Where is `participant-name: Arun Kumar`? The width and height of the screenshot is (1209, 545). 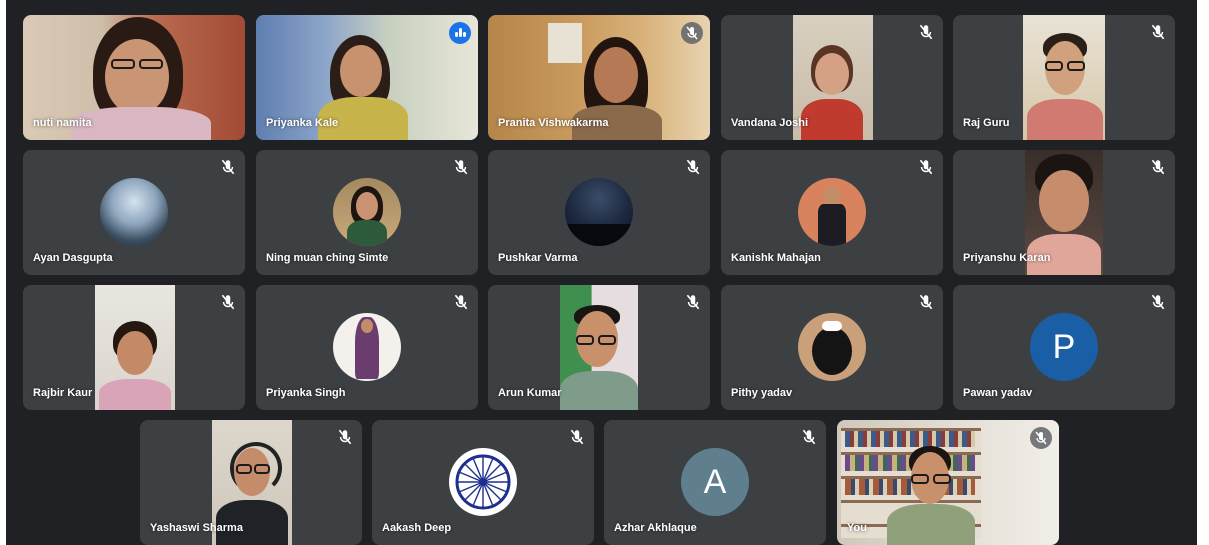
participant-name: Arun Kumar is located at coordinates (530, 393).